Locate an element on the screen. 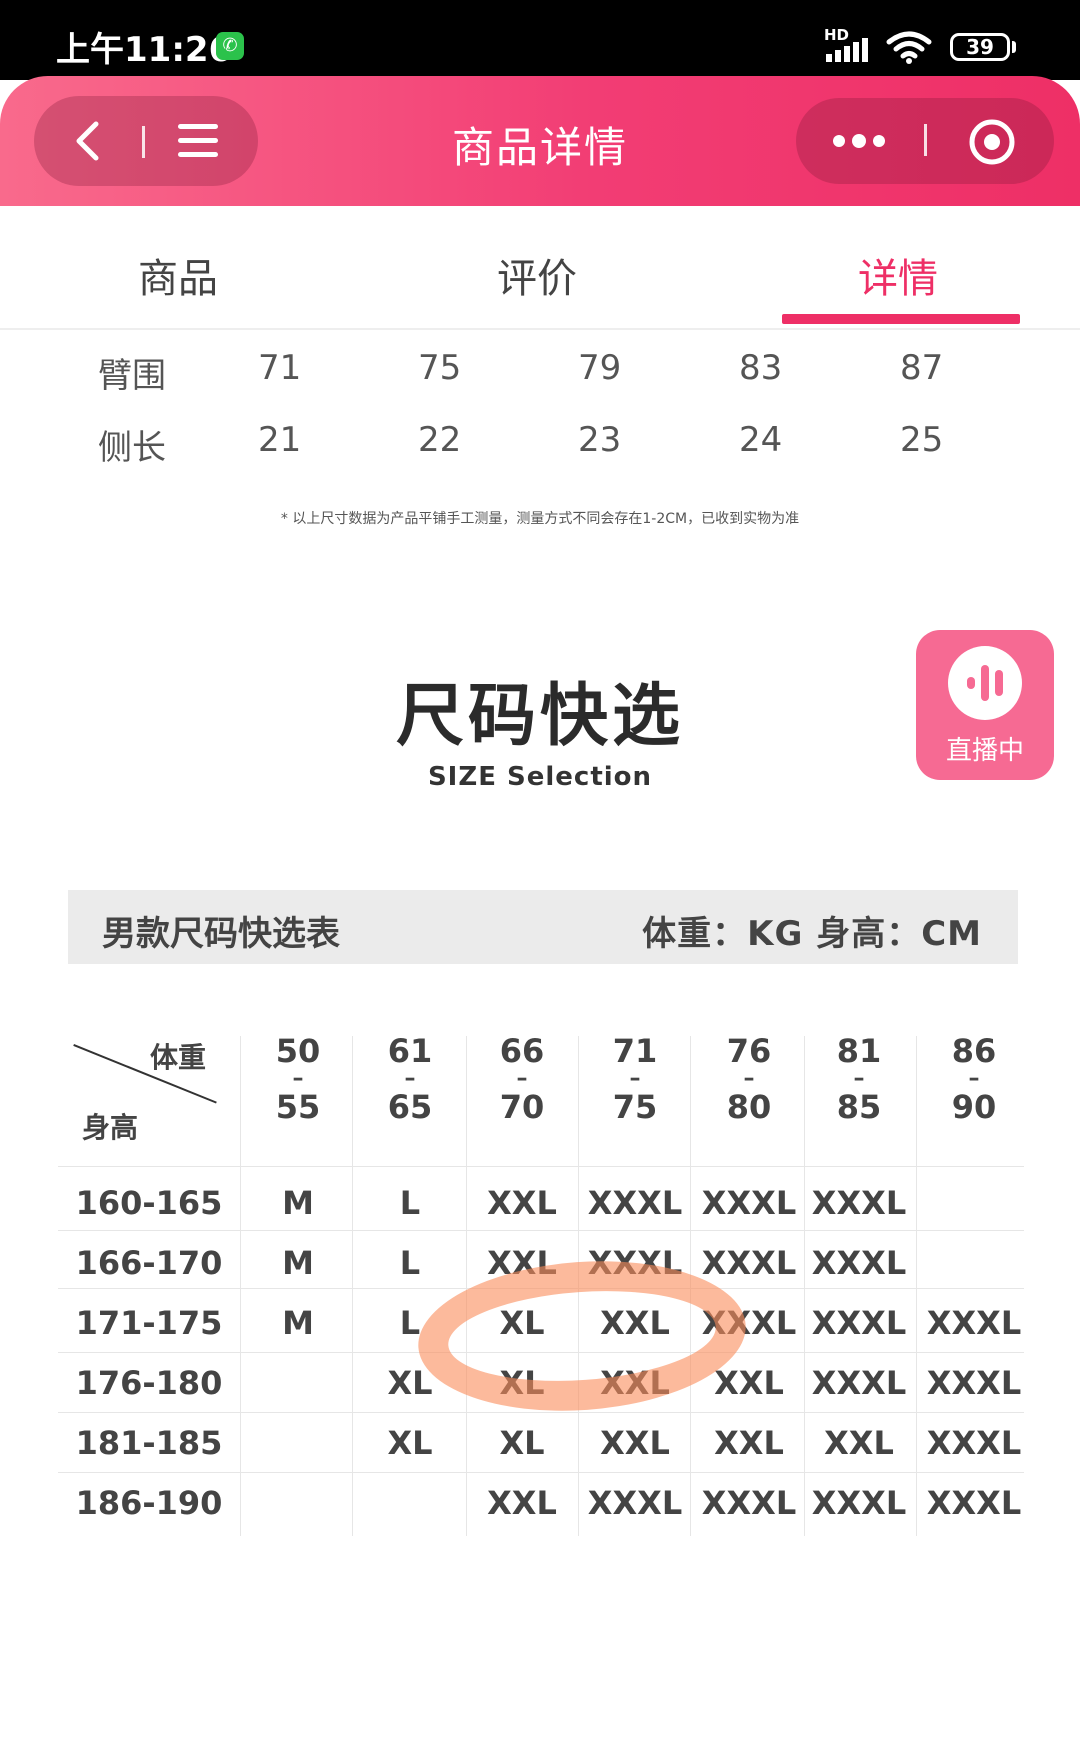  size-table-header: 男款尺码快选表 体重：KG 身高：CM is located at coordinates (543, 927).